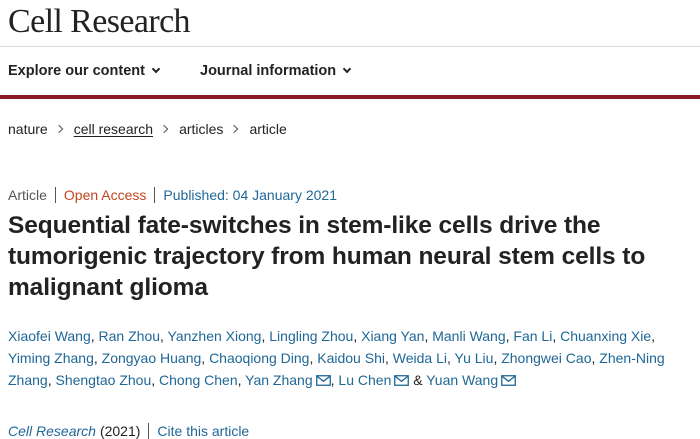 This screenshot has width=700, height=439. I want to click on citation-year: (2021), so click(120, 431).